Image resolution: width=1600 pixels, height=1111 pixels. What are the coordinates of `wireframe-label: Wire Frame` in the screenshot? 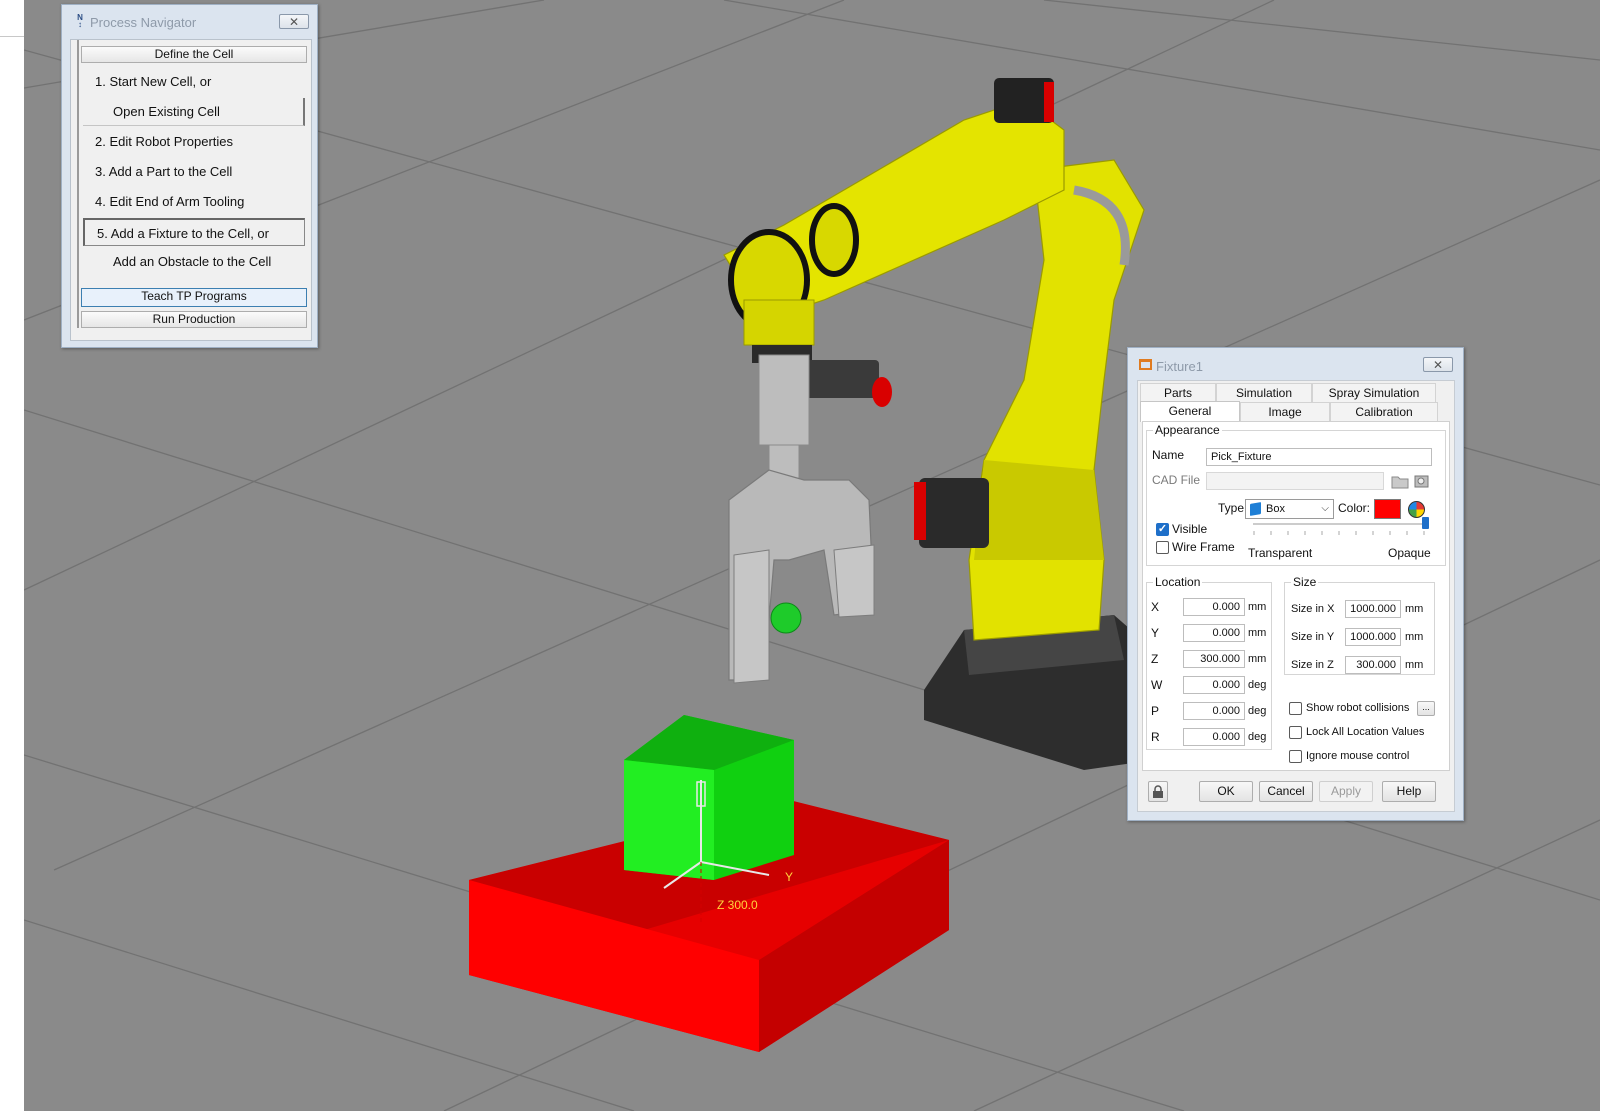 It's located at (1203, 547).